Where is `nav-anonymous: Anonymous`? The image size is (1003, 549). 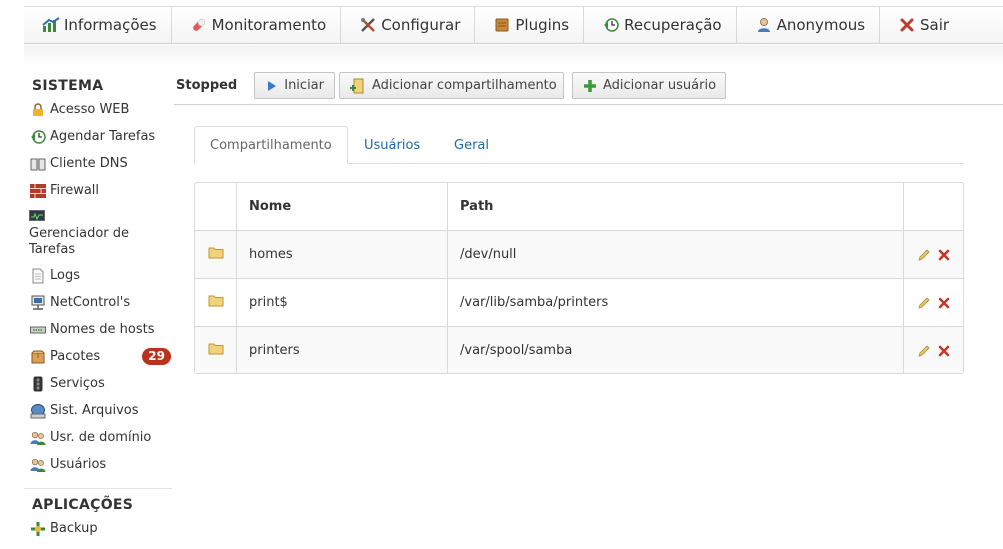
nav-anonymous: Anonymous is located at coordinates (809, 25).